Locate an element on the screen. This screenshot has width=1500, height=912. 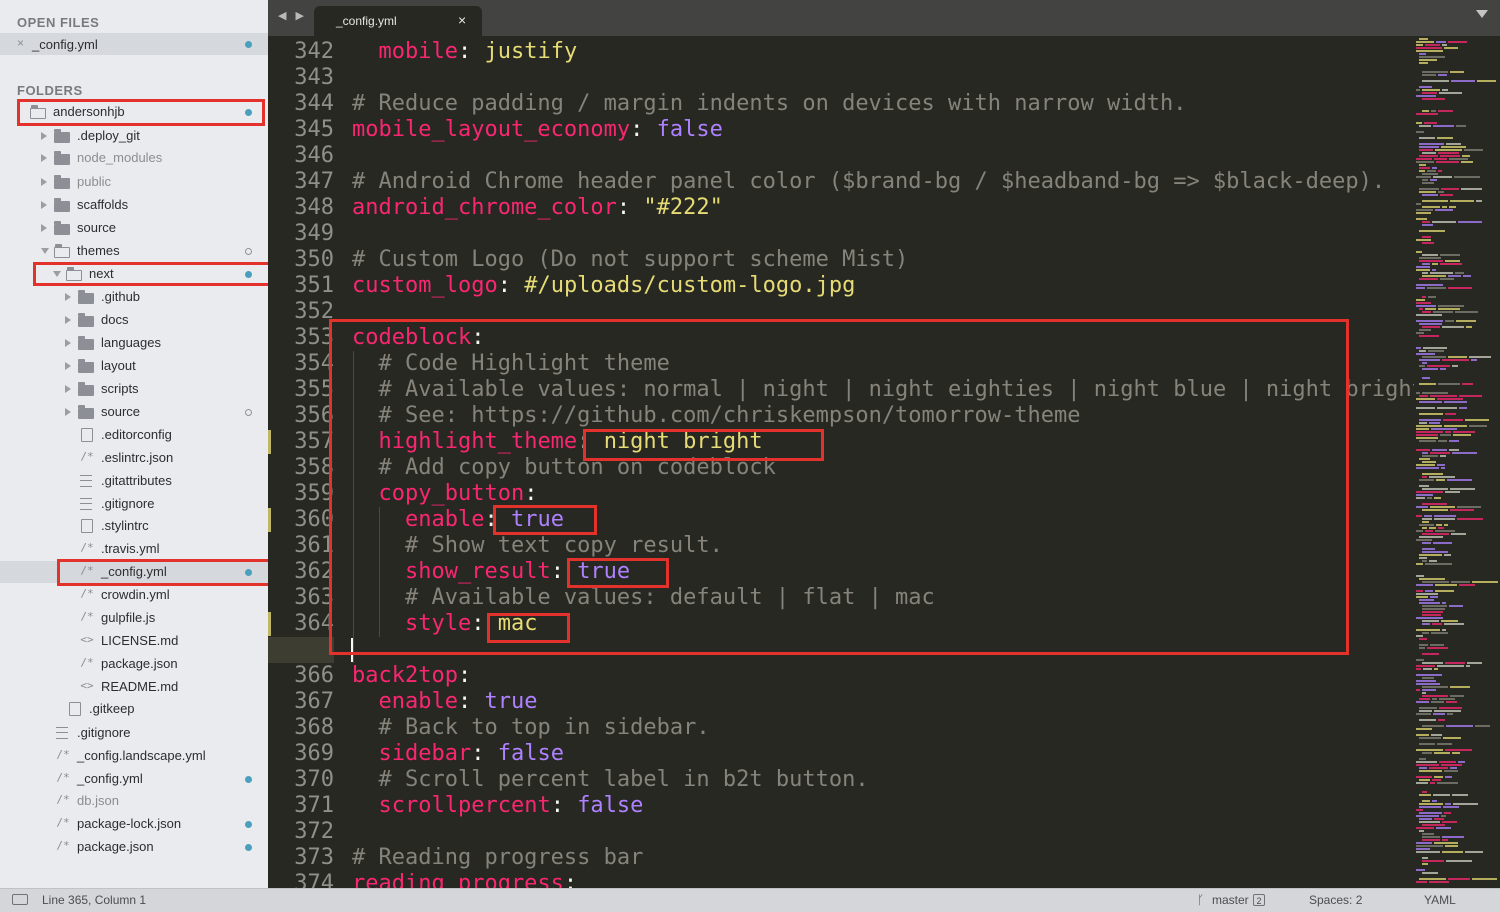
tree-item: .gitattributes is located at coordinates (134, 481).